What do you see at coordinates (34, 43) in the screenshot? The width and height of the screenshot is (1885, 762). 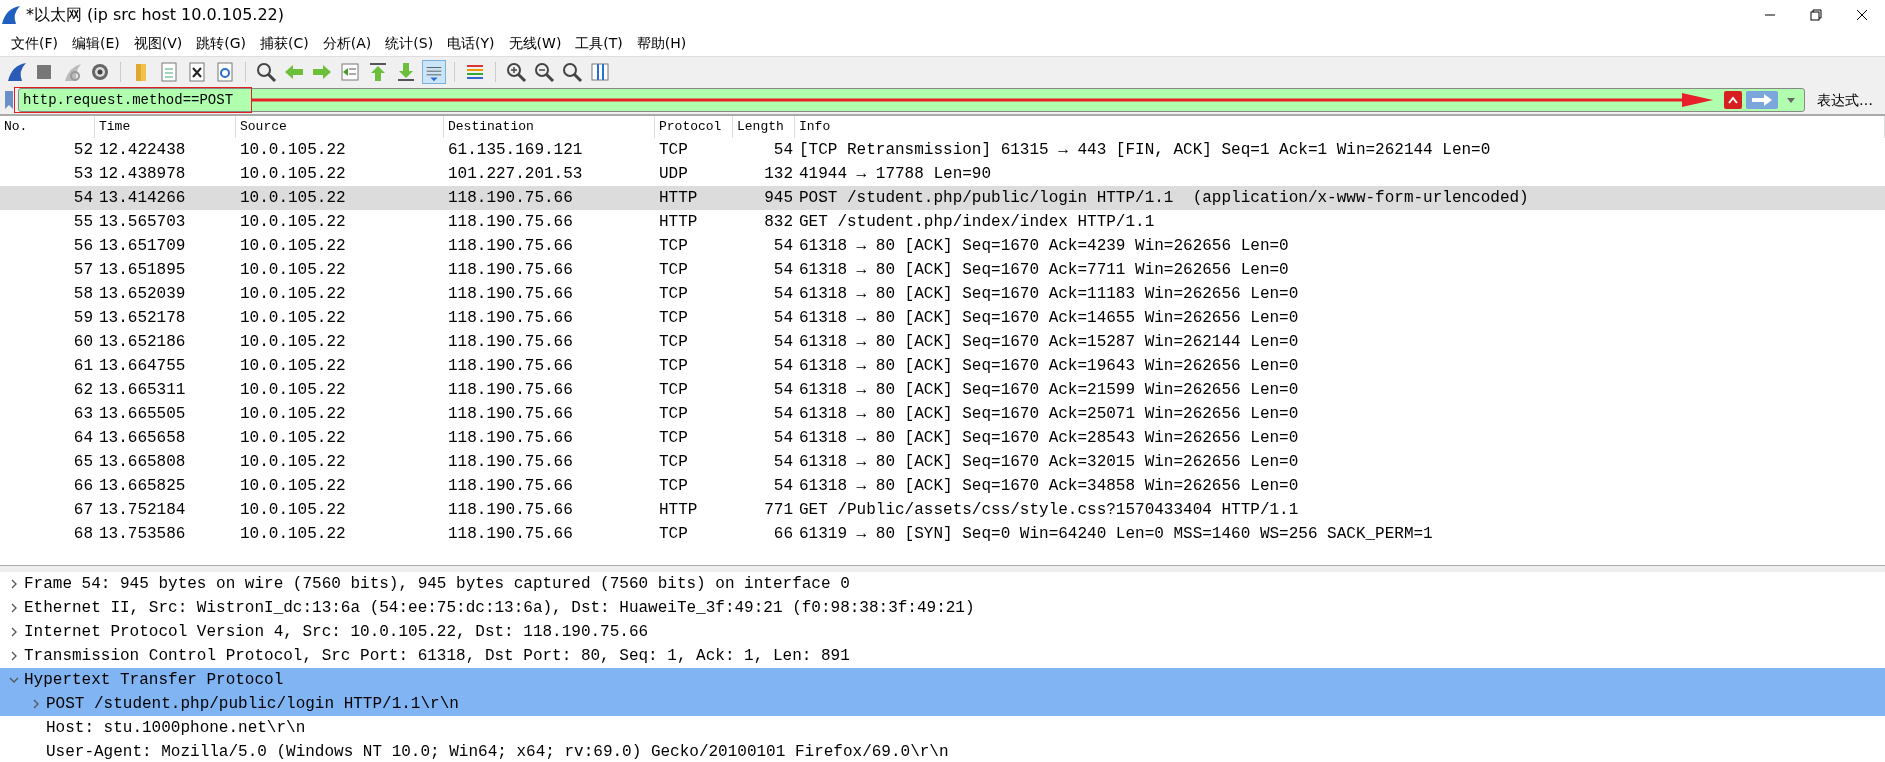 I see `menu-item: 文件(F)` at bounding box center [34, 43].